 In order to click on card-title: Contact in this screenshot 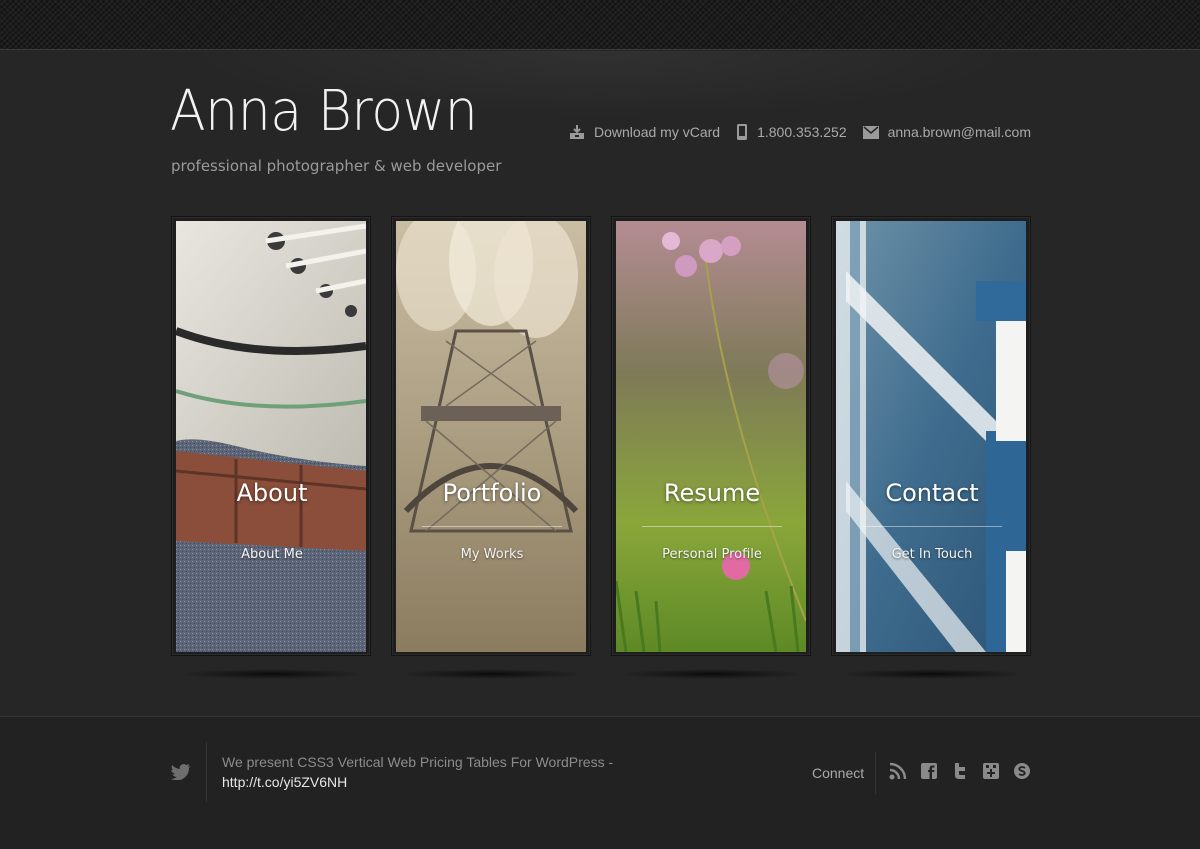, I will do `click(932, 493)`.